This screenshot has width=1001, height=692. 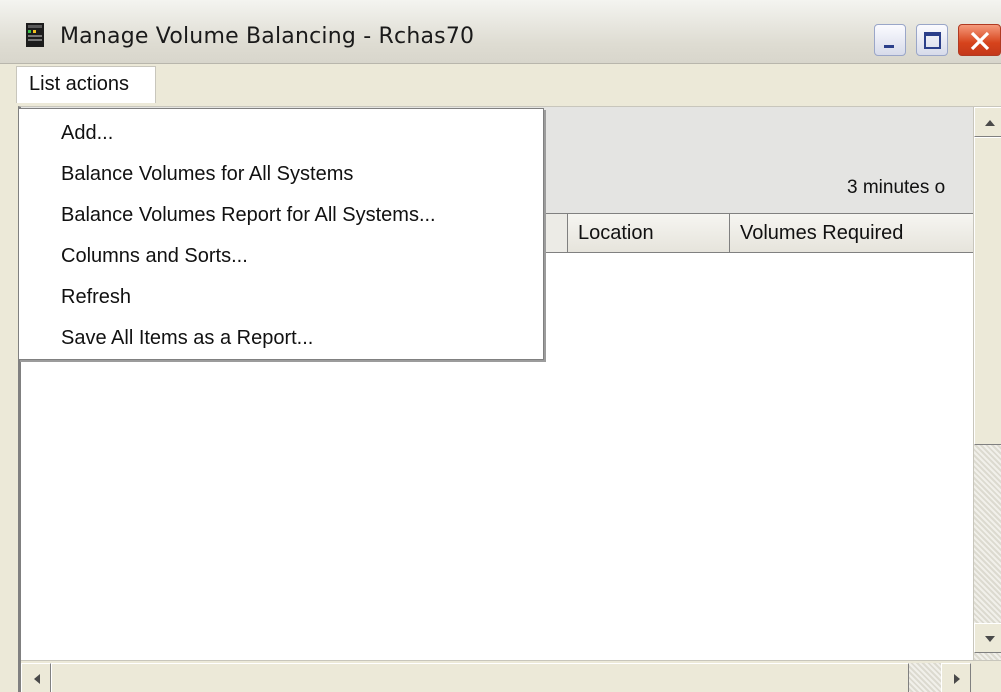 I want to click on maximize-button, so click(x=932, y=40).